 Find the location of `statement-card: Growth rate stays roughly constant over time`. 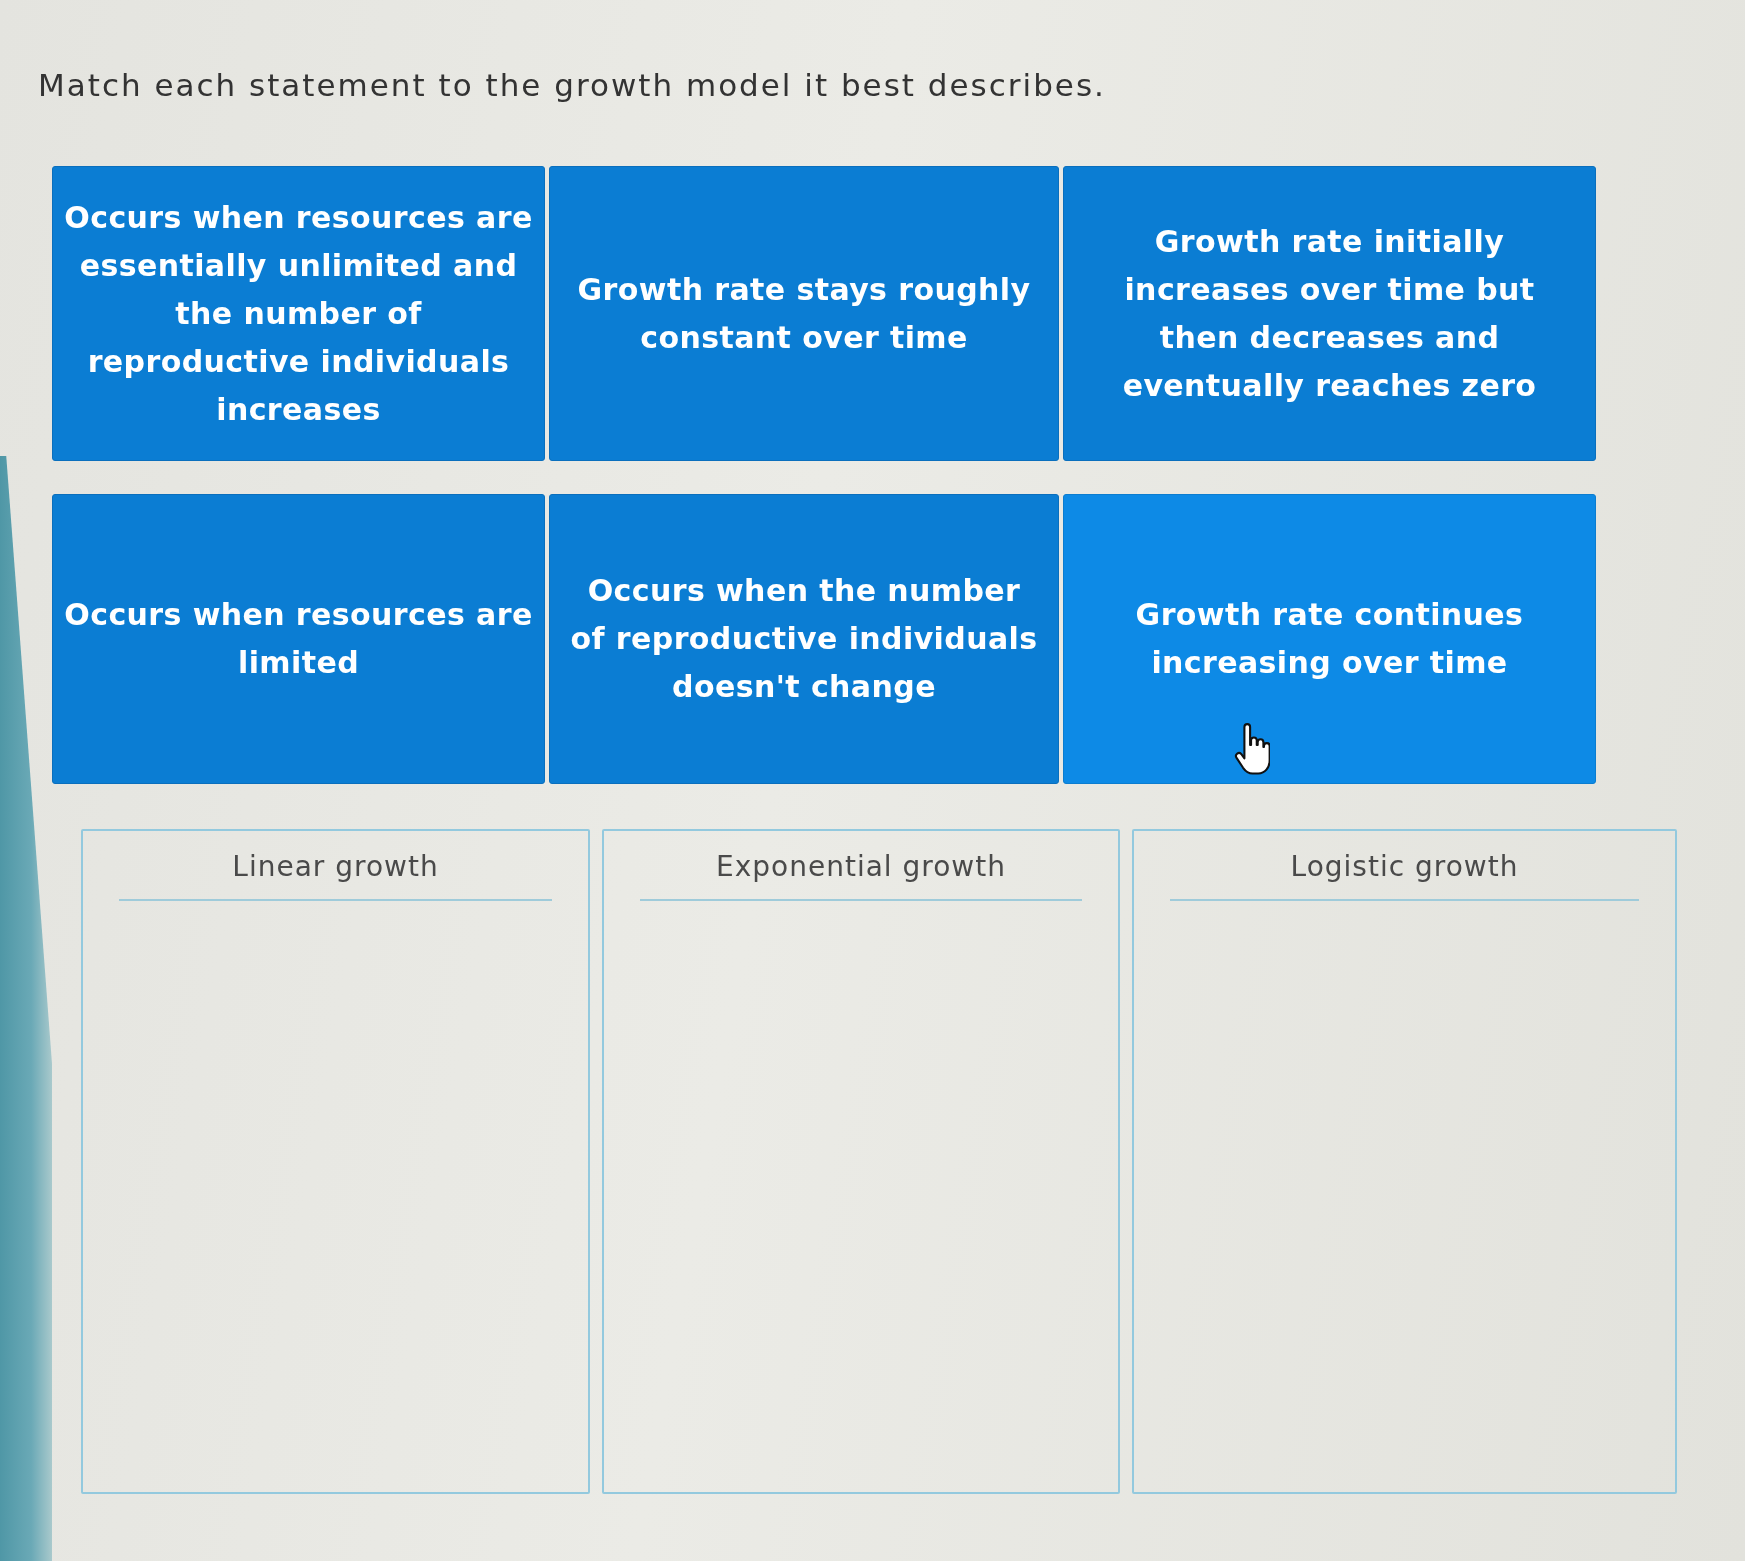

statement-card: Growth rate stays roughly constant over time is located at coordinates (804, 313).